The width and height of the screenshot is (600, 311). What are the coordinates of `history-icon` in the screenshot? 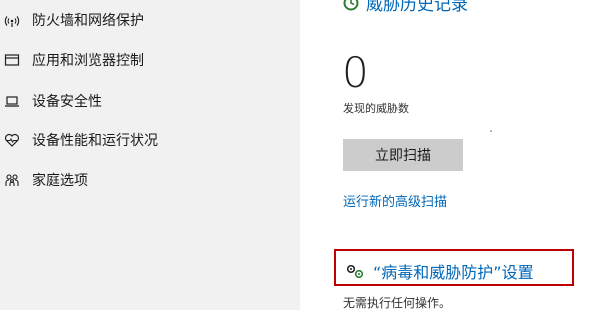 It's located at (351, 5).